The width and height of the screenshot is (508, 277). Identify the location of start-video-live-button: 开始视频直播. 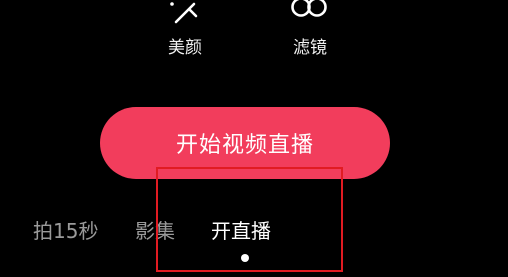
(245, 143).